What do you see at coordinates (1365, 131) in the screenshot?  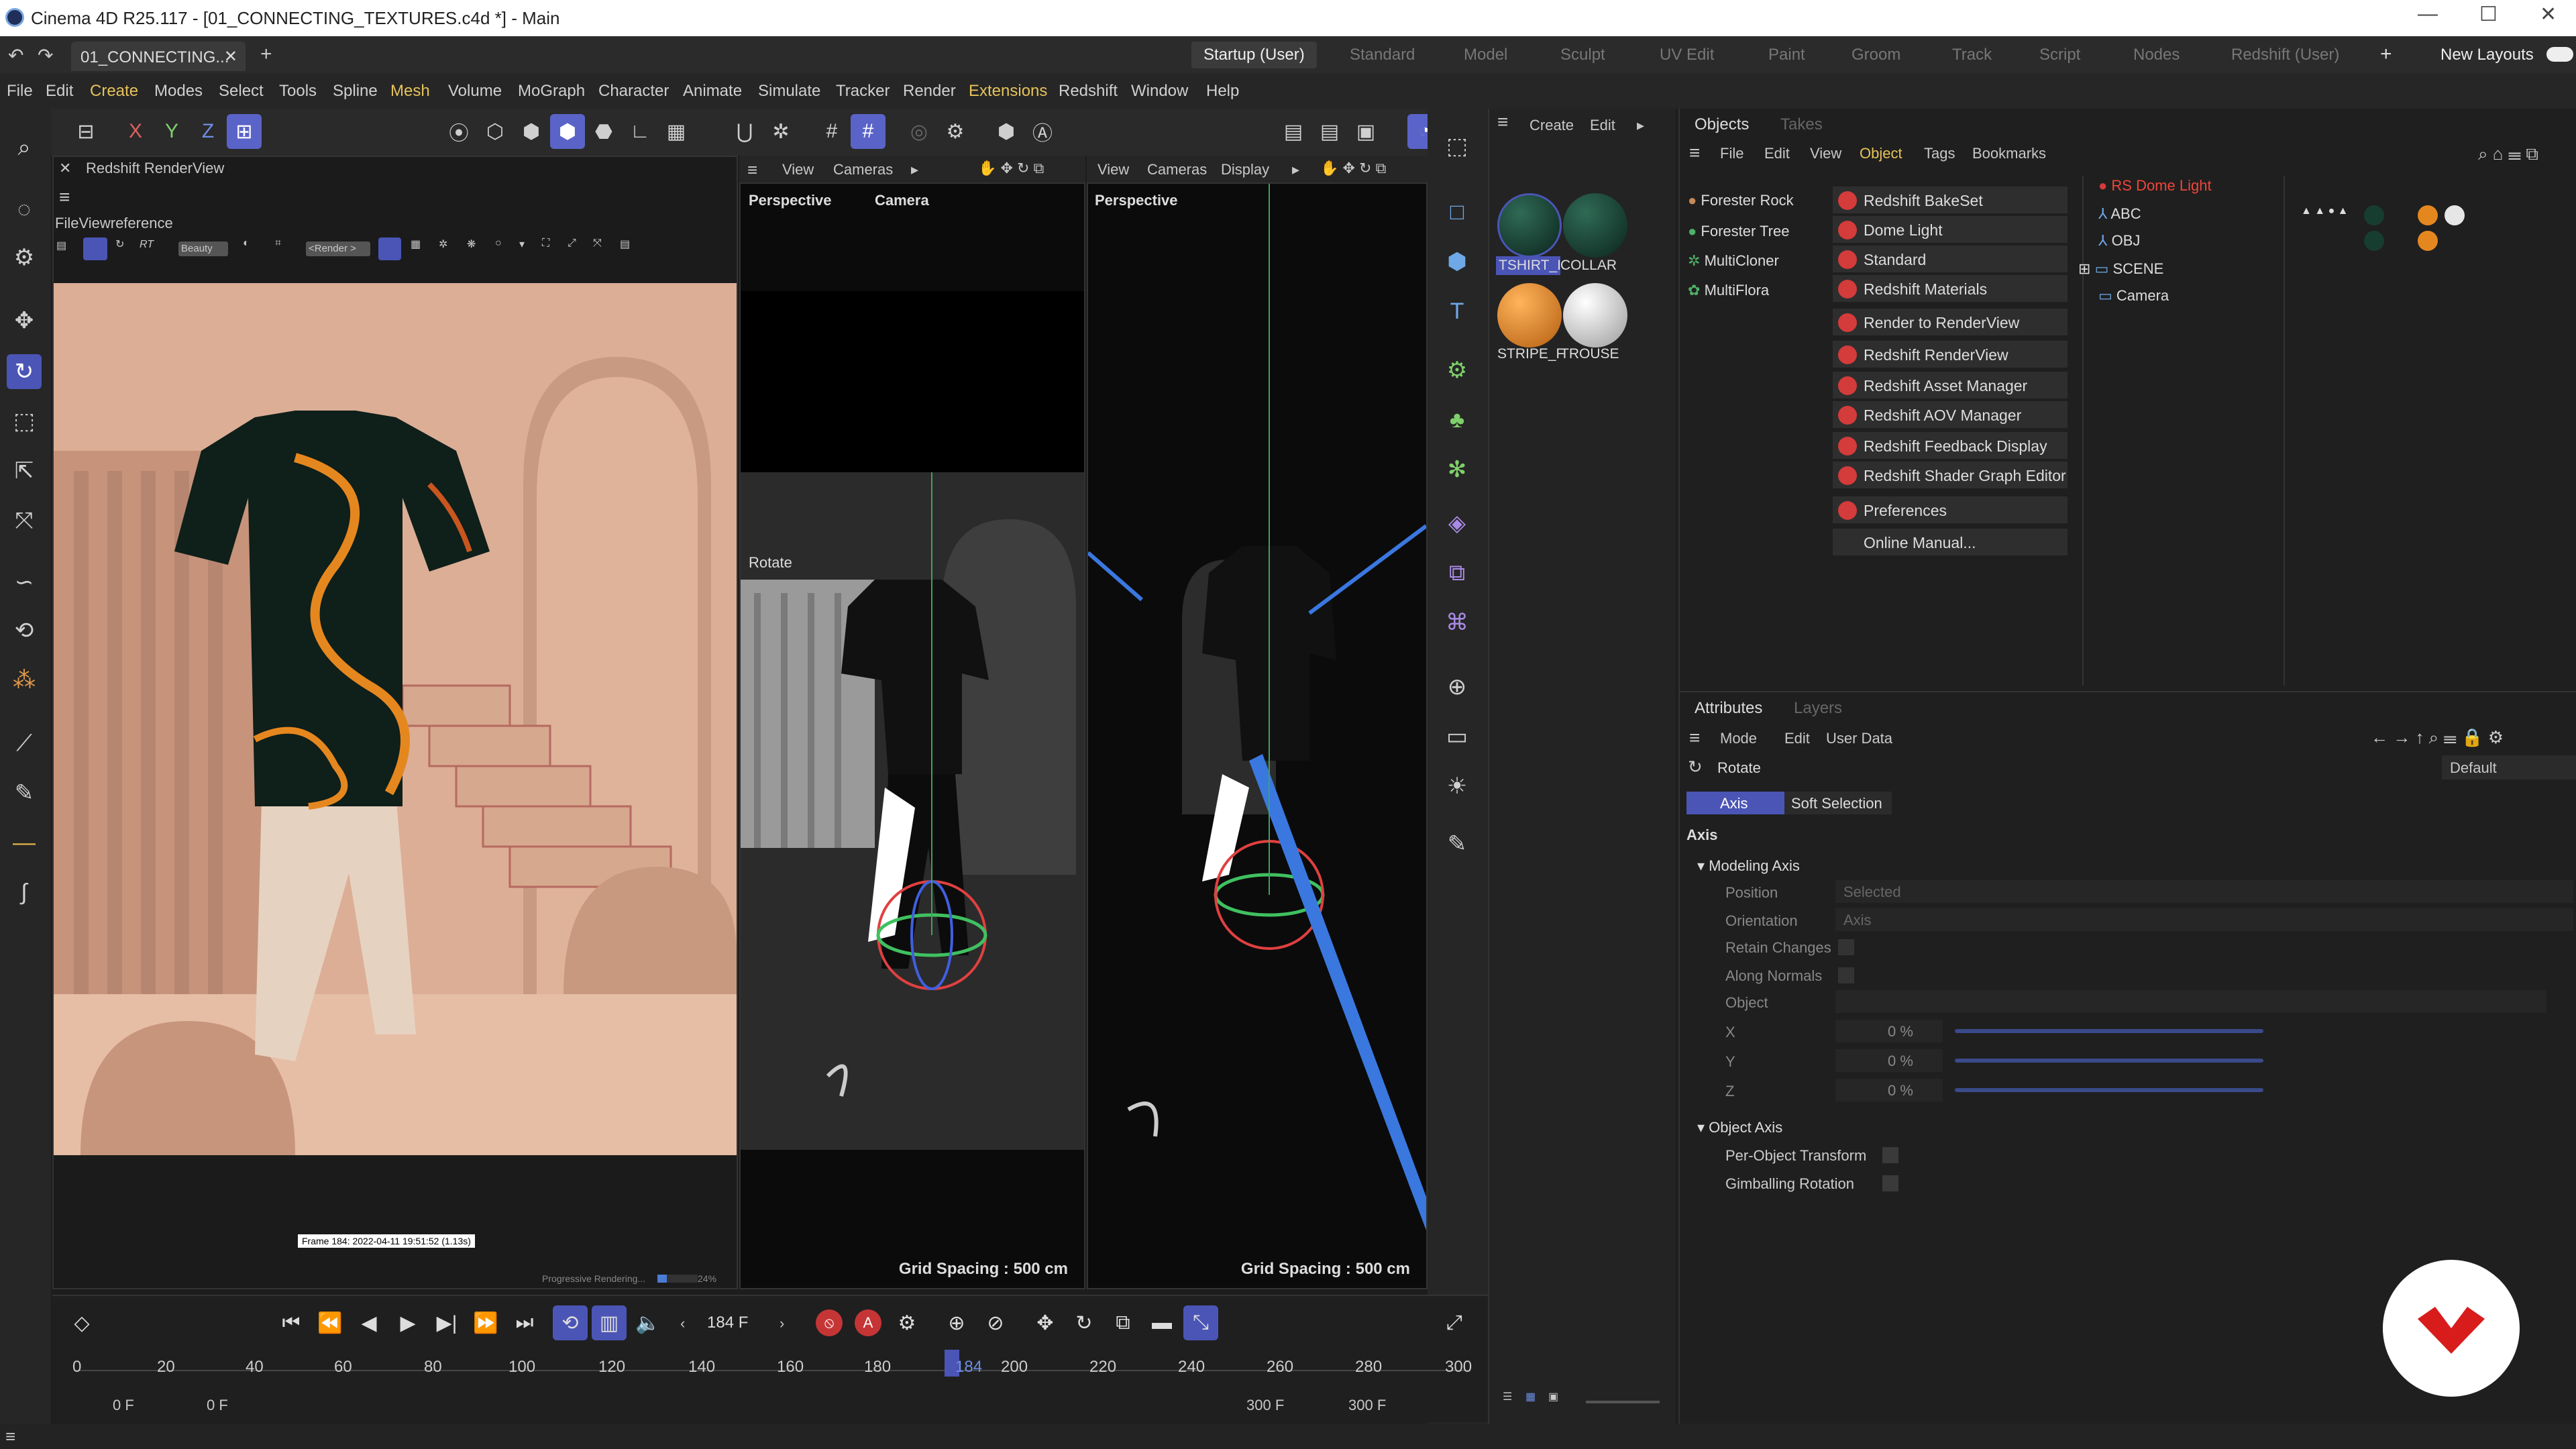 I see `edit-render-settings-icon: ▣` at bounding box center [1365, 131].